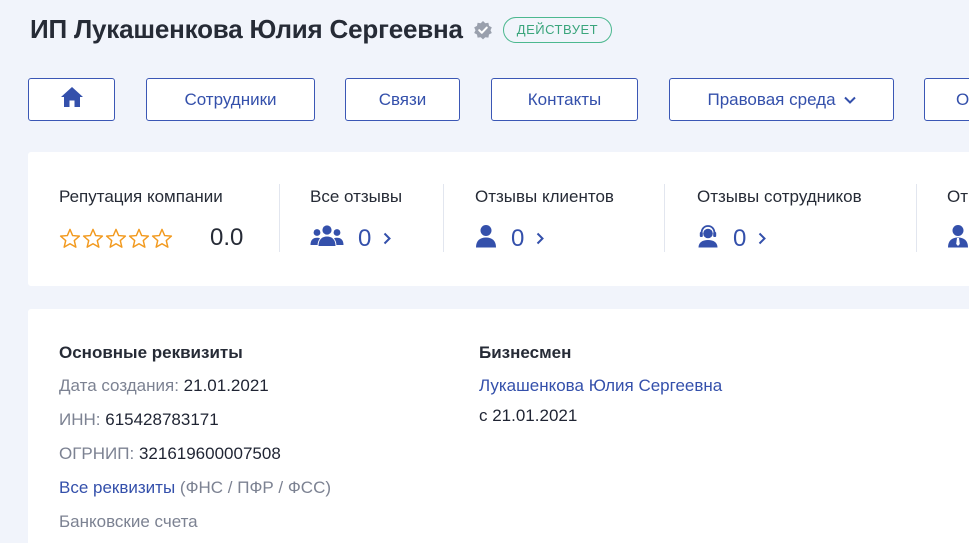  What do you see at coordinates (771, 99) in the screenshot?
I see `nav-legal-label: Правовая среда` at bounding box center [771, 99].